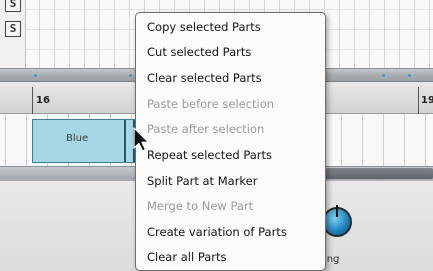  What do you see at coordinates (141, 139) in the screenshot?
I see `arrow-pointer-icon` at bounding box center [141, 139].